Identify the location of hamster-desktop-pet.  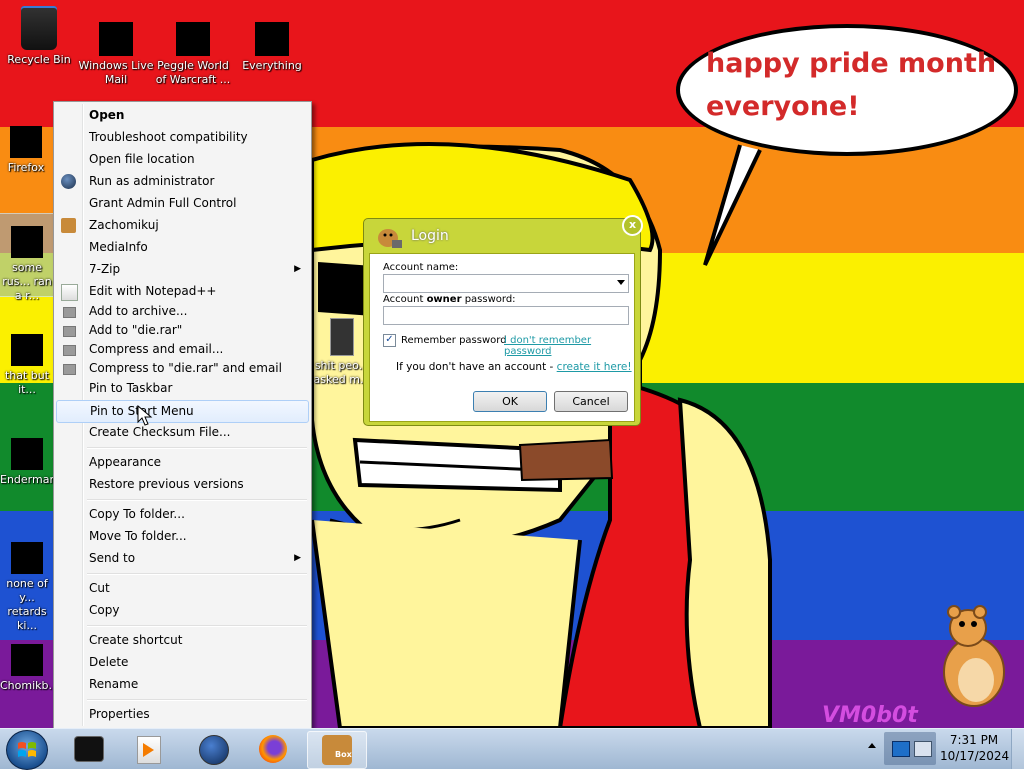
(974, 656).